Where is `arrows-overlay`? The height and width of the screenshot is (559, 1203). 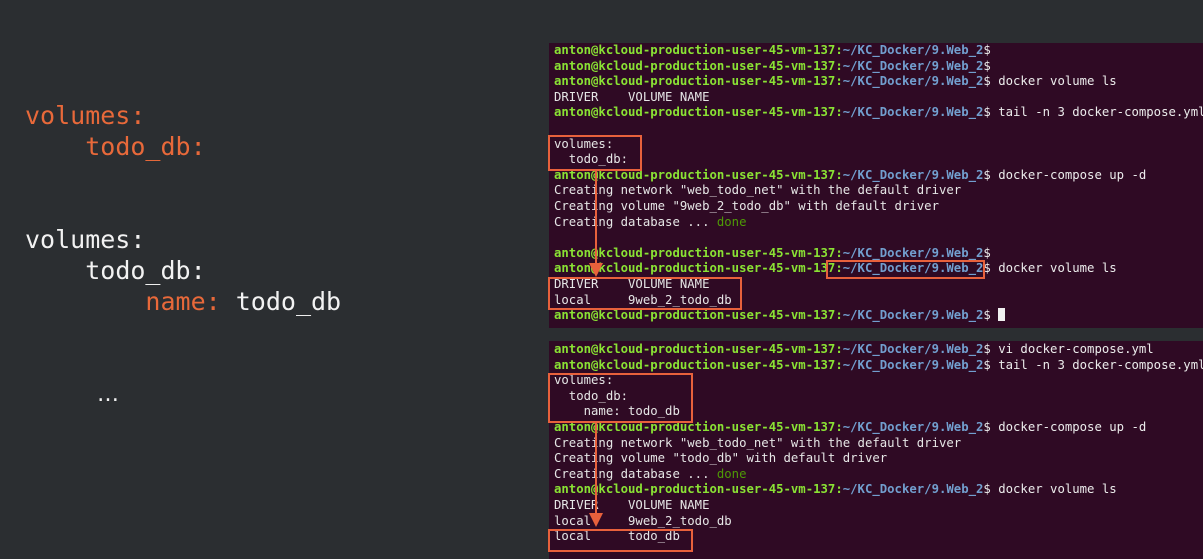
arrows-overlay is located at coordinates (596, 349).